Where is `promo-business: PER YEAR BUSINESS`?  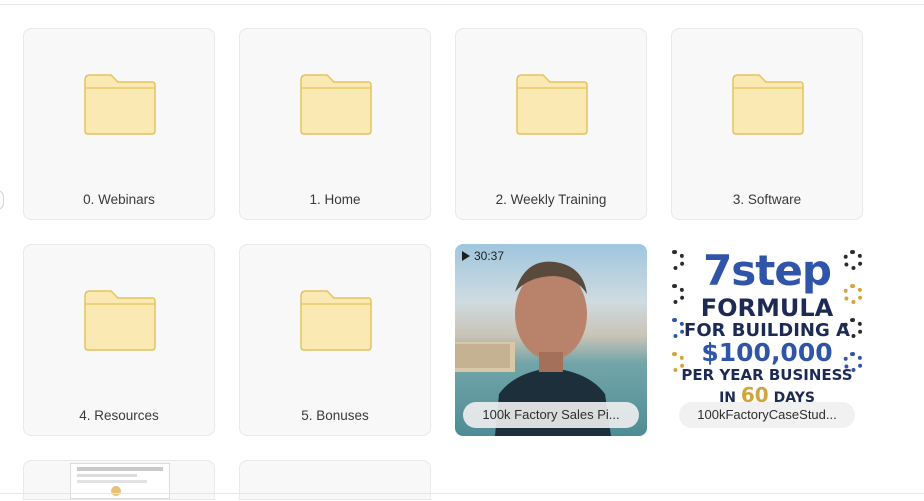
promo-business: PER YEAR BUSINESS is located at coordinates (767, 375).